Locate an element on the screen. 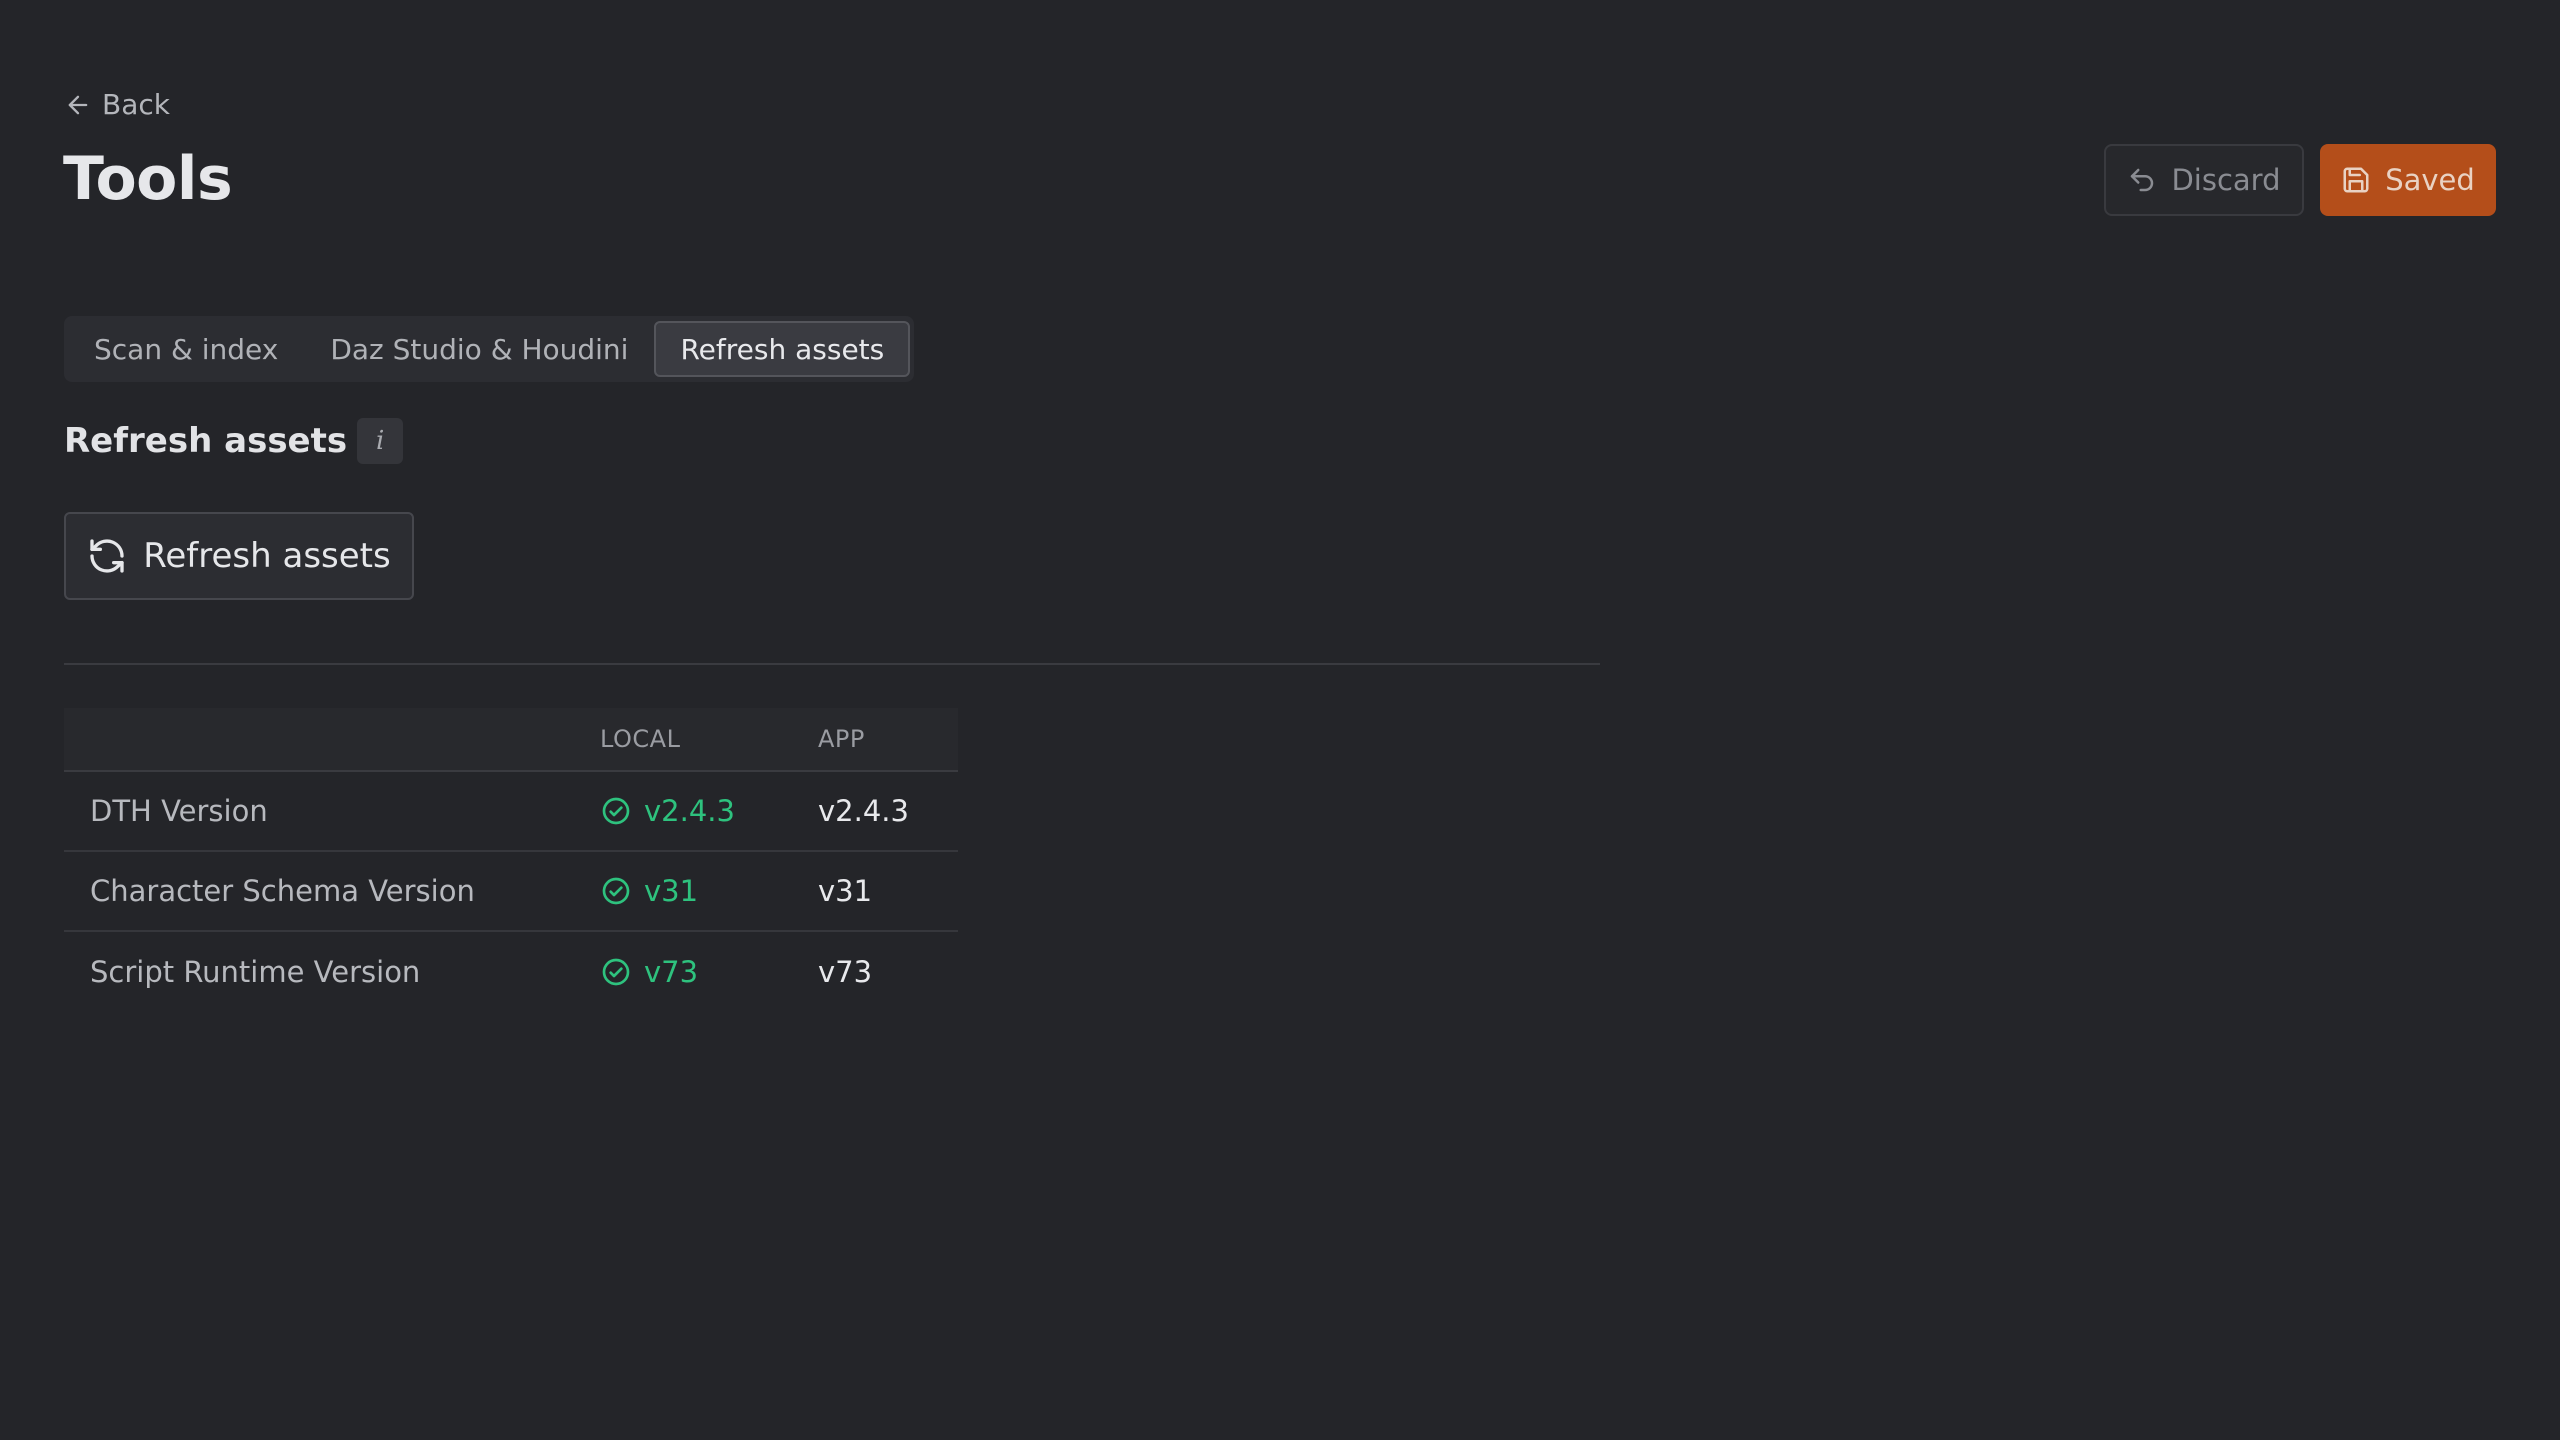 The height and width of the screenshot is (1440, 2560). row-name: Script Runtime Version is located at coordinates (255, 972).